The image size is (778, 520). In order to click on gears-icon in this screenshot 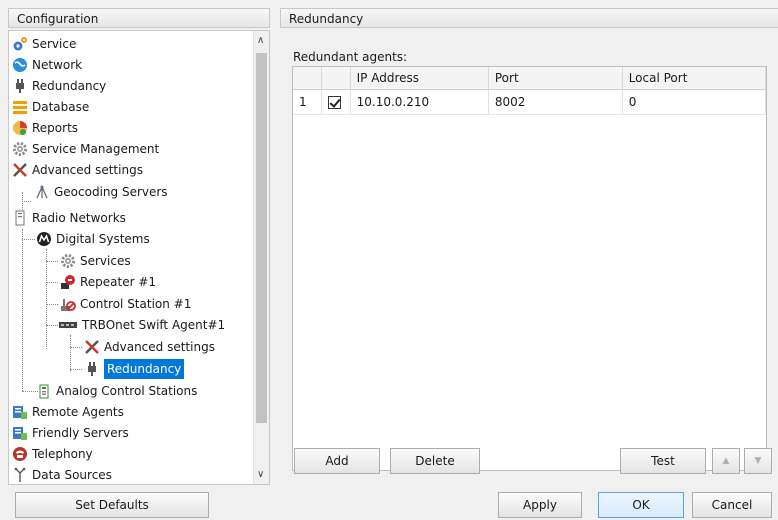, I will do `click(20, 44)`.